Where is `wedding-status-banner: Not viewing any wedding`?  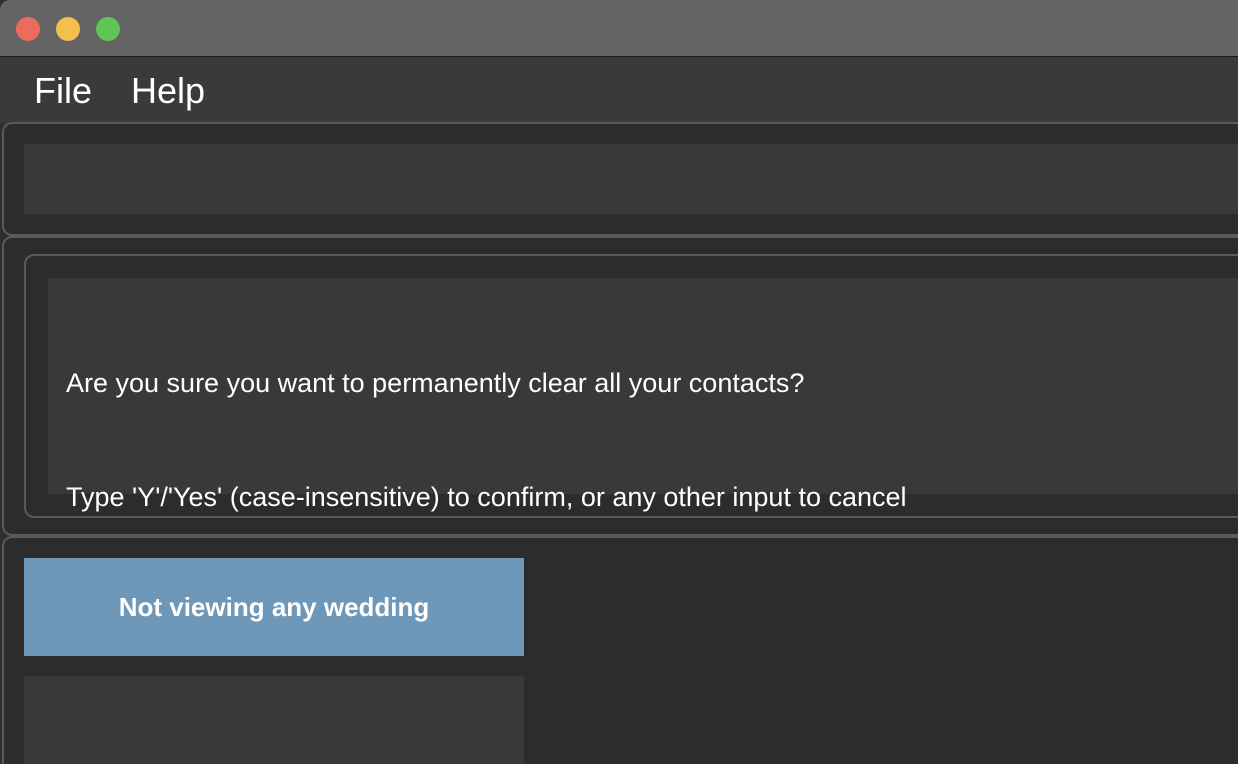
wedding-status-banner: Not viewing any wedding is located at coordinates (274, 607).